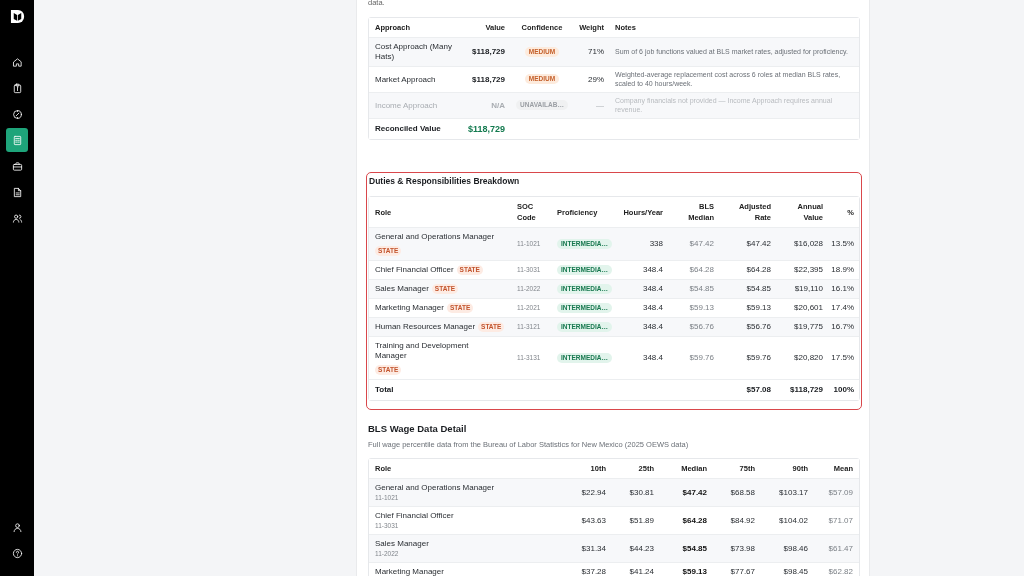 The image size is (1024, 576). What do you see at coordinates (586, 569) in the screenshot?
I see `table-cell: $37.28` at bounding box center [586, 569].